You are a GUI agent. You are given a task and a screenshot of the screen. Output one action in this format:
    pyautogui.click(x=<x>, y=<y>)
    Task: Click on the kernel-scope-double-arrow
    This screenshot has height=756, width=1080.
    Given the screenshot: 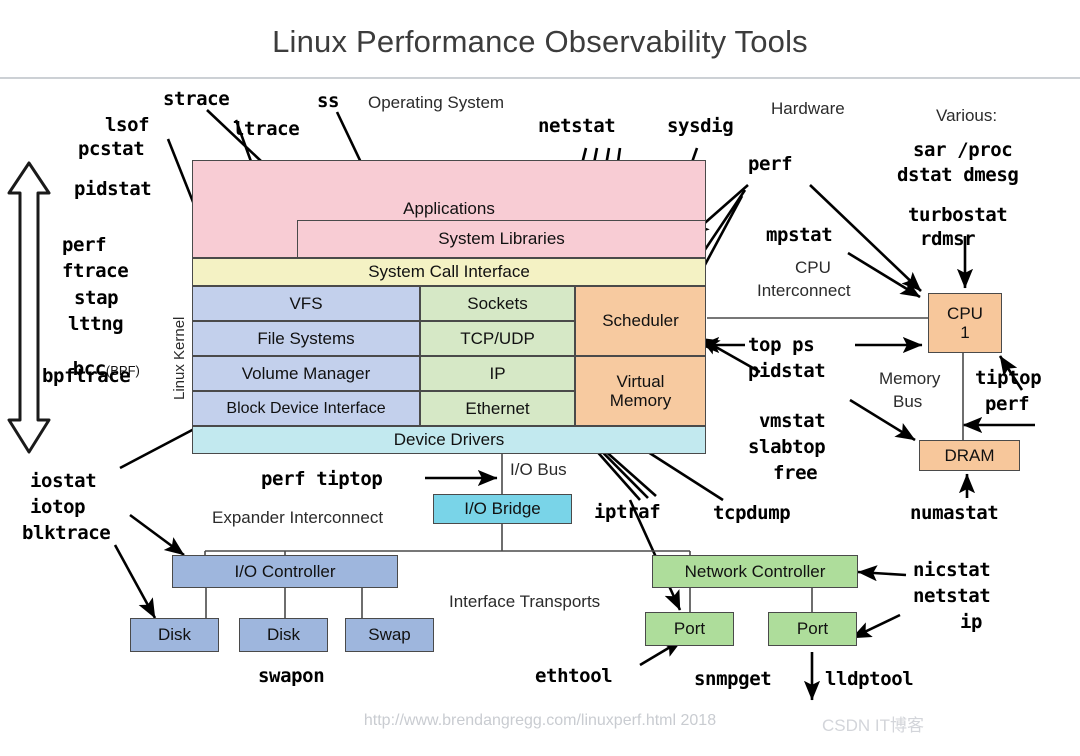 What is the action you would take?
    pyautogui.click(x=29, y=307)
    